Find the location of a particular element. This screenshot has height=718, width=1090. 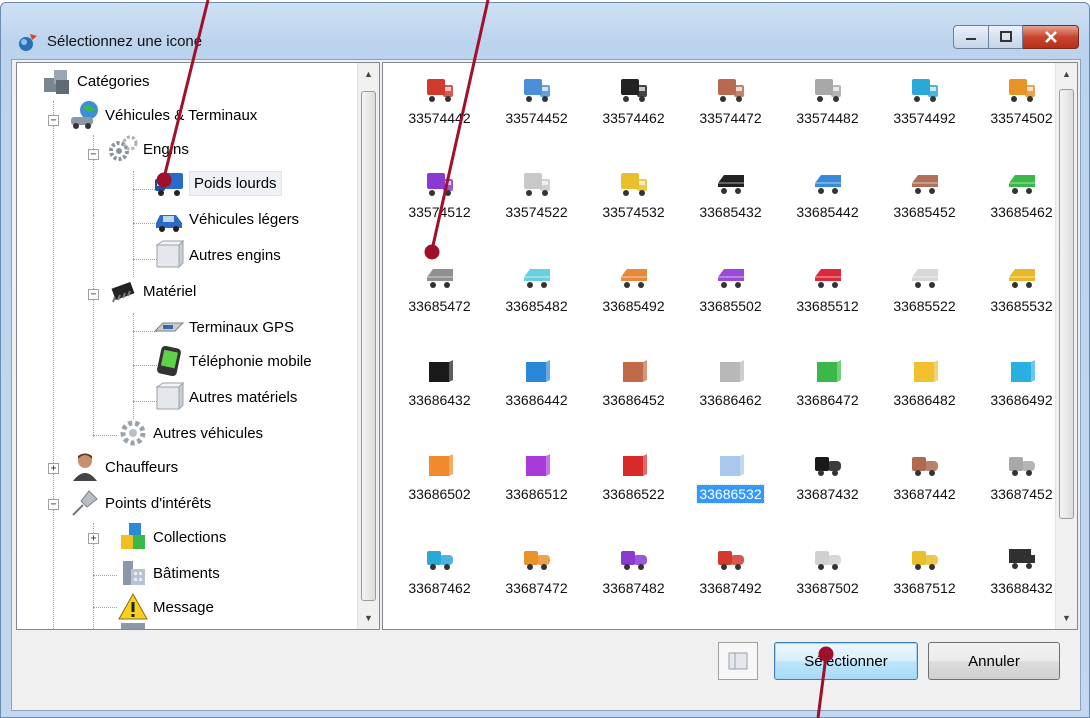

icon-cell: 33687482 is located at coordinates (633, 577).